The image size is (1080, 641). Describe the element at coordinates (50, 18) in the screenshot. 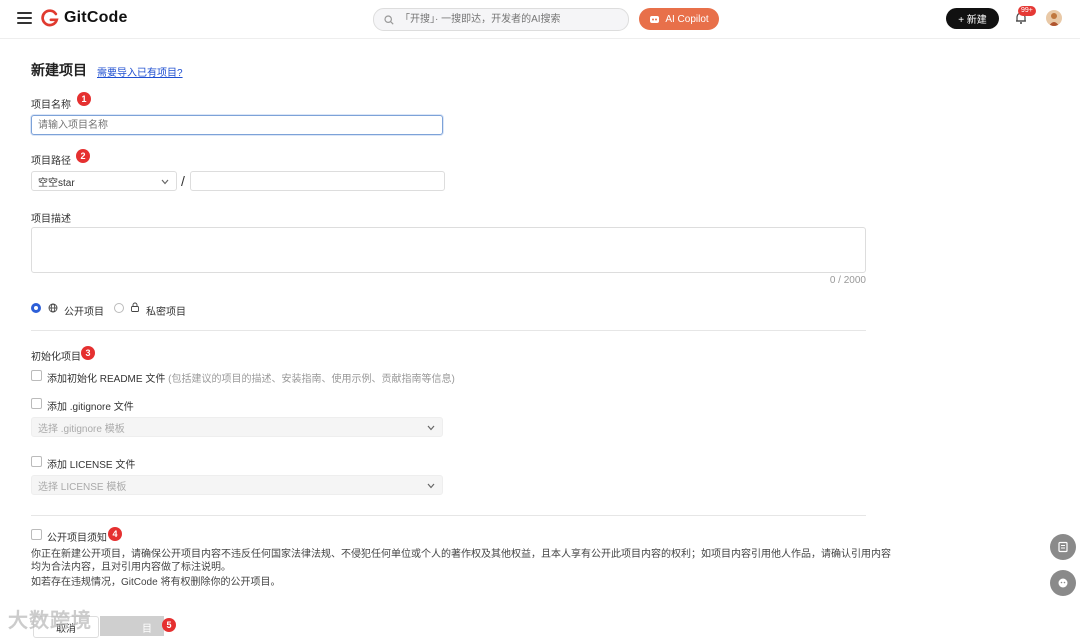

I see `gitcode-logo-icon` at that location.